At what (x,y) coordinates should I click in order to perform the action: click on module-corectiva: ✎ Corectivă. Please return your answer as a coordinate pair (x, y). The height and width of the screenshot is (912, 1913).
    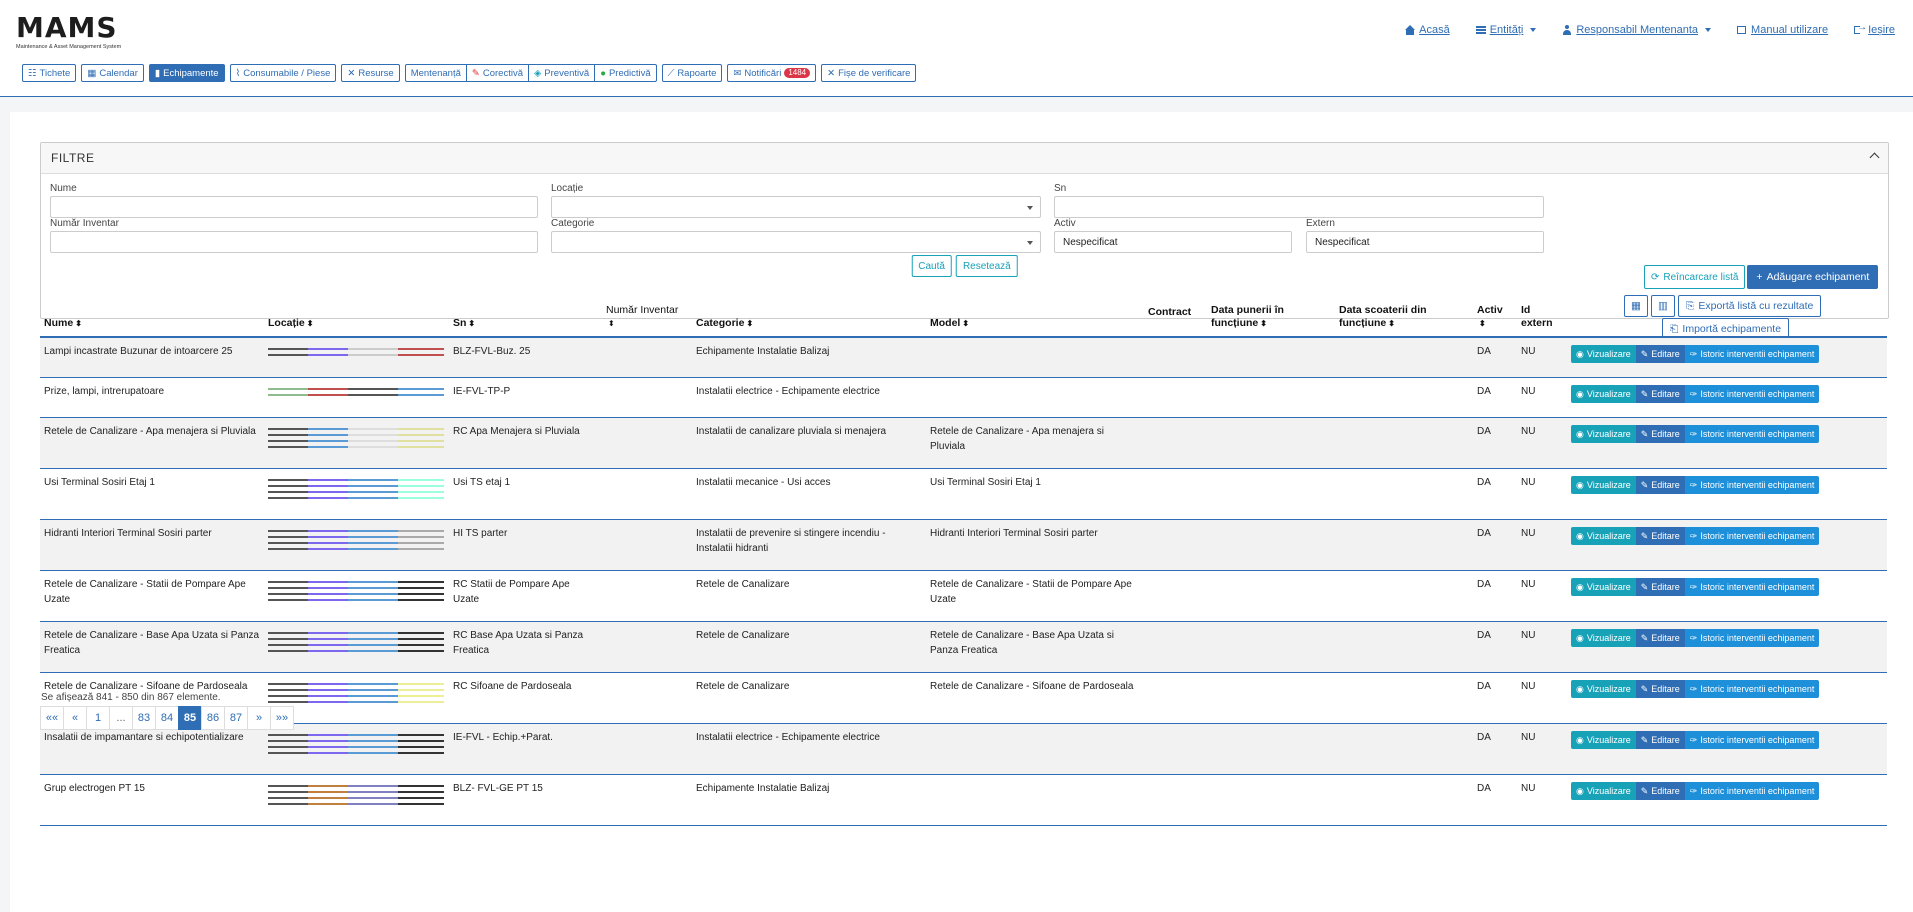
    Looking at the image, I should click on (497, 73).